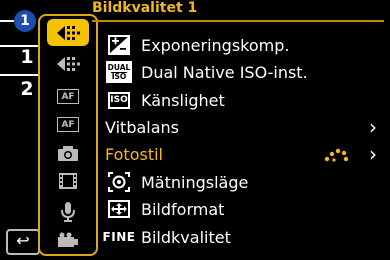 The width and height of the screenshot is (390, 260). Describe the element at coordinates (183, 209) in the screenshot. I see `menu-item-label: Bildformat` at that location.